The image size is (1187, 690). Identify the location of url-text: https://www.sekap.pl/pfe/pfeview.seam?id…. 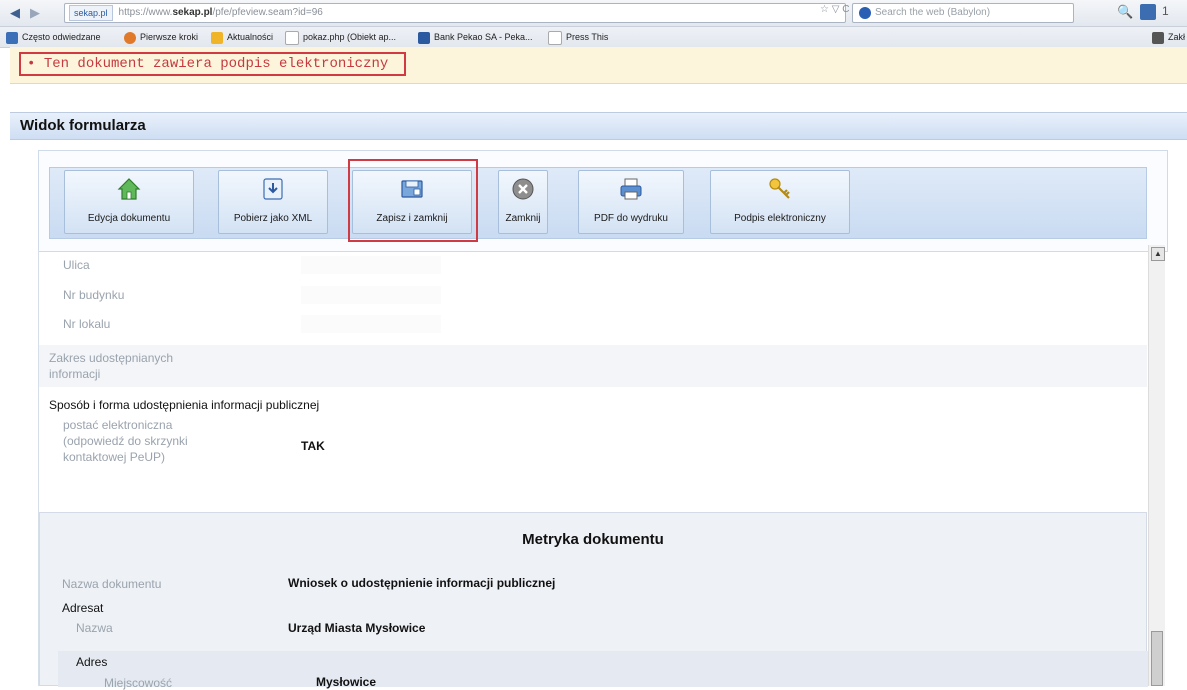
(220, 12).